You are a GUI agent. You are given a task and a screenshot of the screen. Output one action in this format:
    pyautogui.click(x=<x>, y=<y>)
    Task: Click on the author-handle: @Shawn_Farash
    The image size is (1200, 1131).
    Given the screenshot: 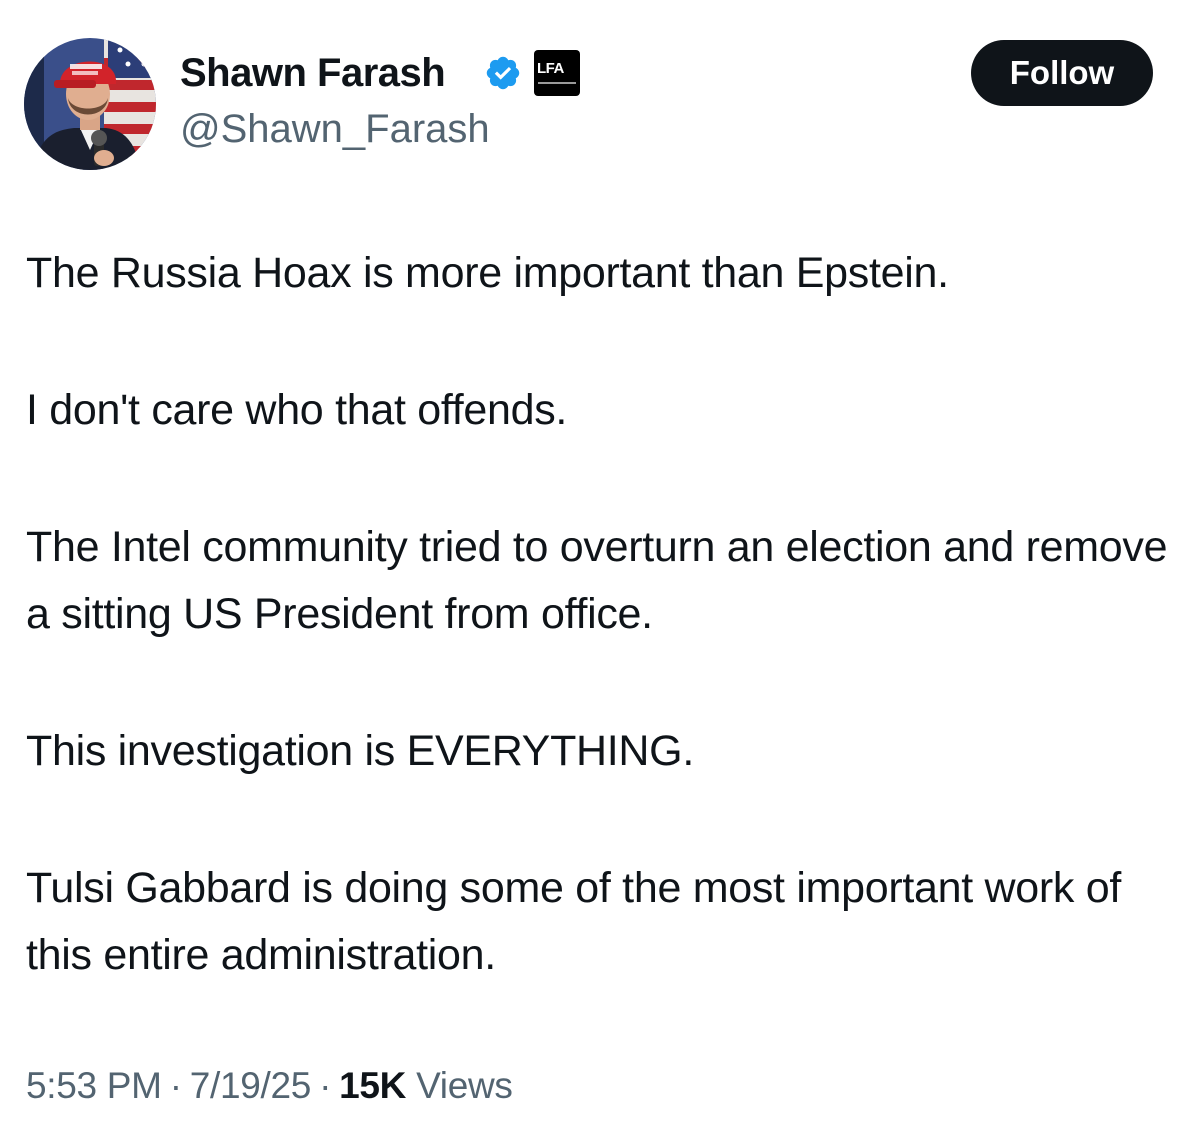 What is the action you would take?
    pyautogui.click(x=335, y=129)
    